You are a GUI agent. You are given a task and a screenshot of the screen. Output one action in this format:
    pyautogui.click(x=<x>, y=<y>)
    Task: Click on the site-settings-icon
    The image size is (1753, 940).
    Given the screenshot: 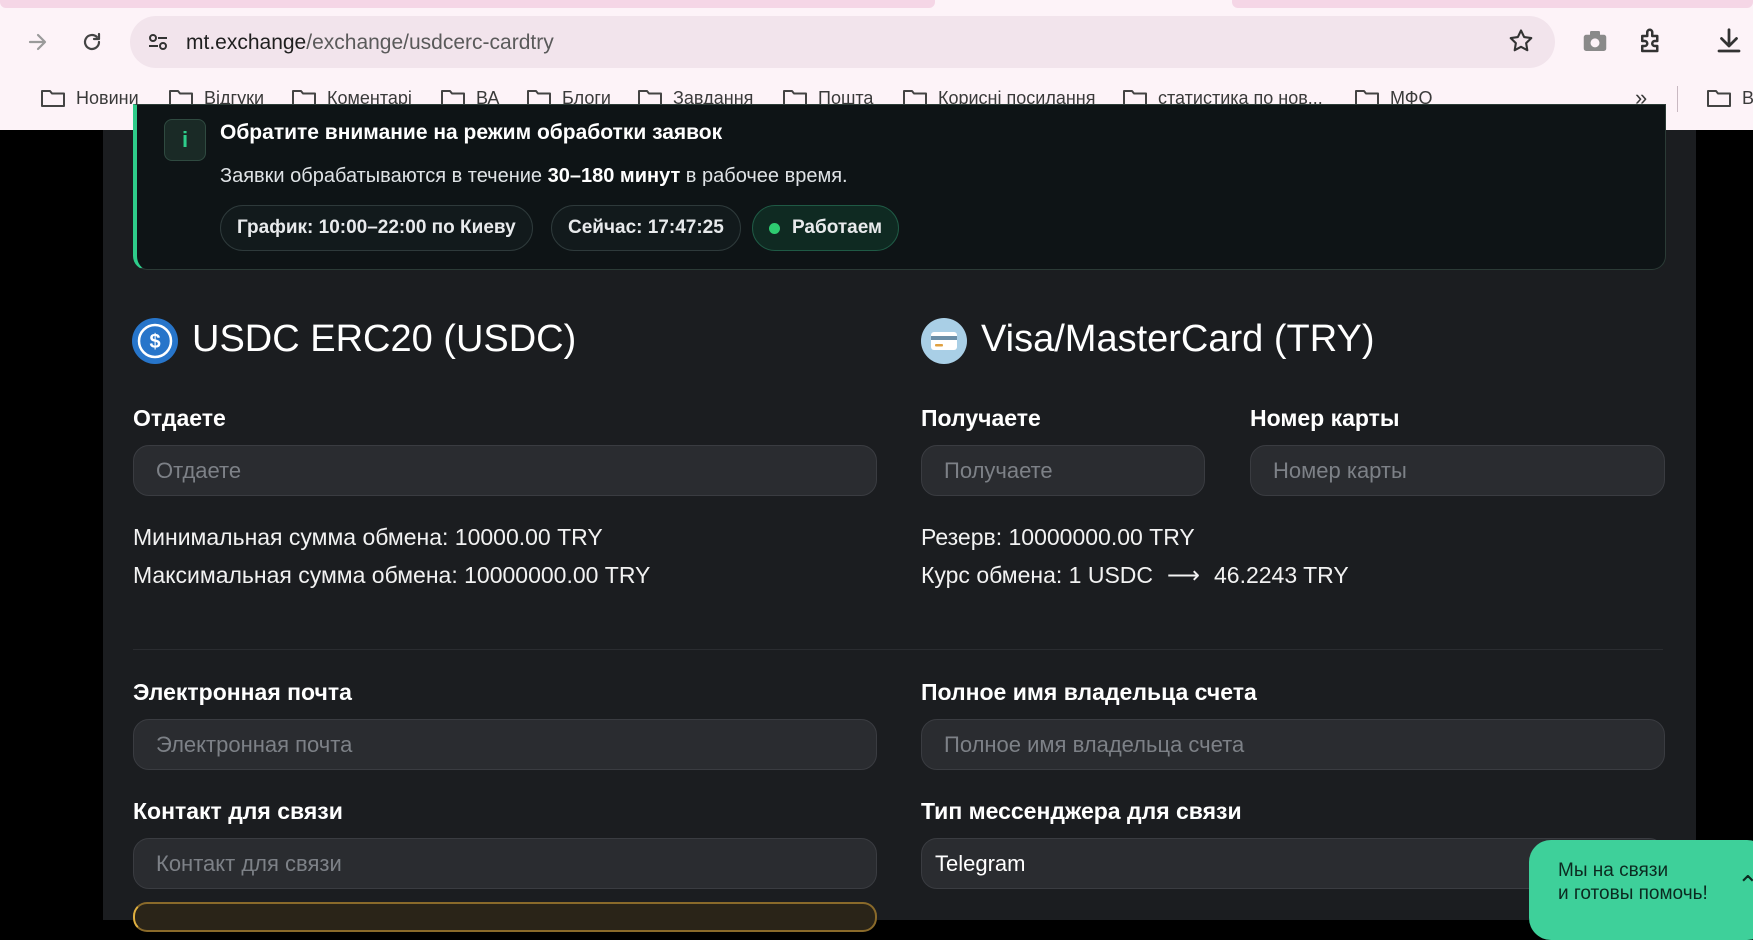 What is the action you would take?
    pyautogui.click(x=158, y=42)
    